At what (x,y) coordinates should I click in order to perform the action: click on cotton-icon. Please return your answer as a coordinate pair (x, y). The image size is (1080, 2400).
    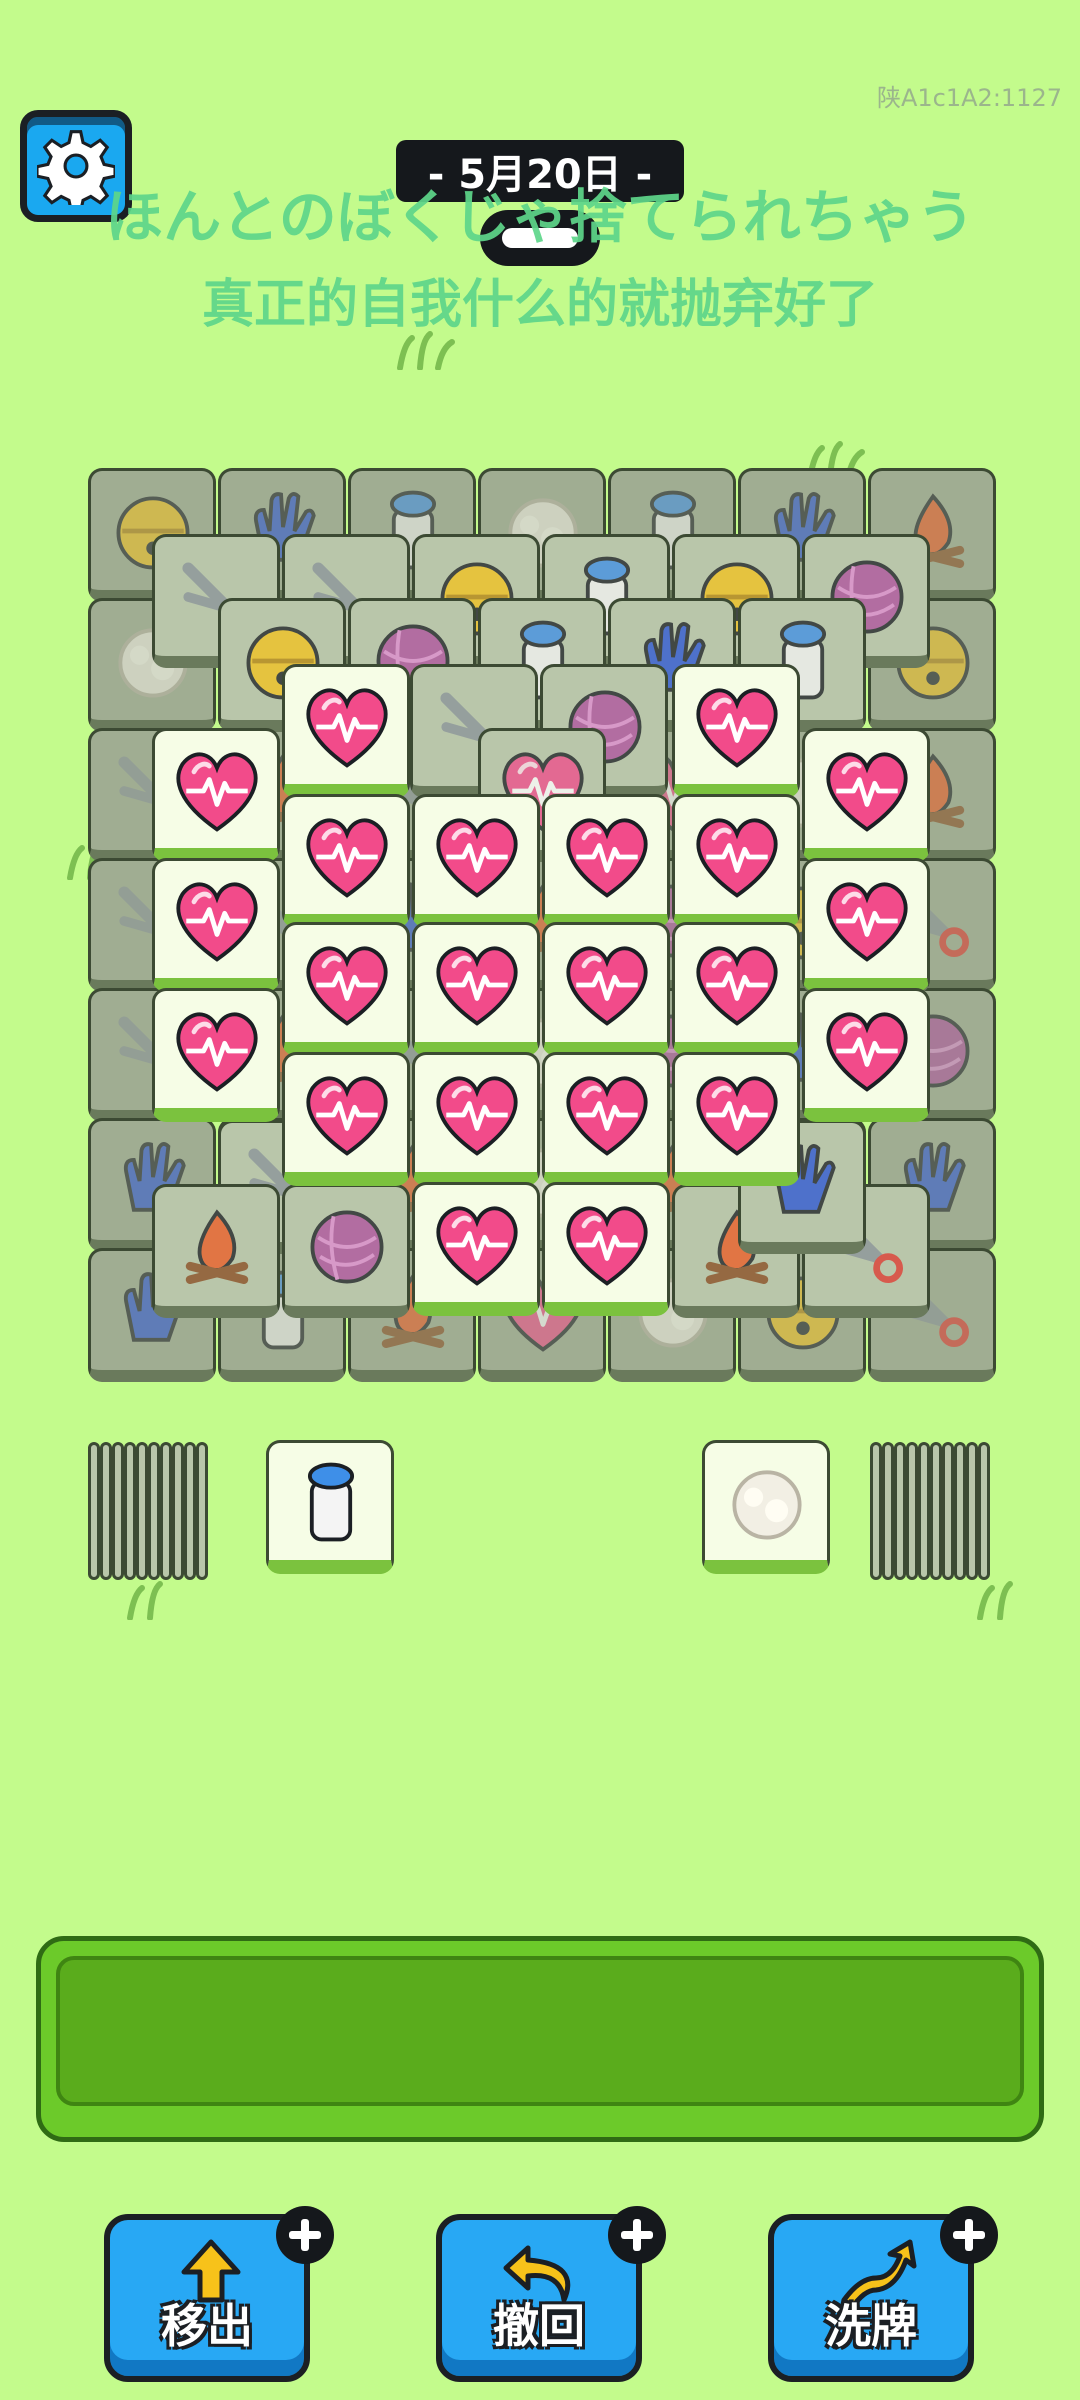
    Looking at the image, I should click on (767, 1503).